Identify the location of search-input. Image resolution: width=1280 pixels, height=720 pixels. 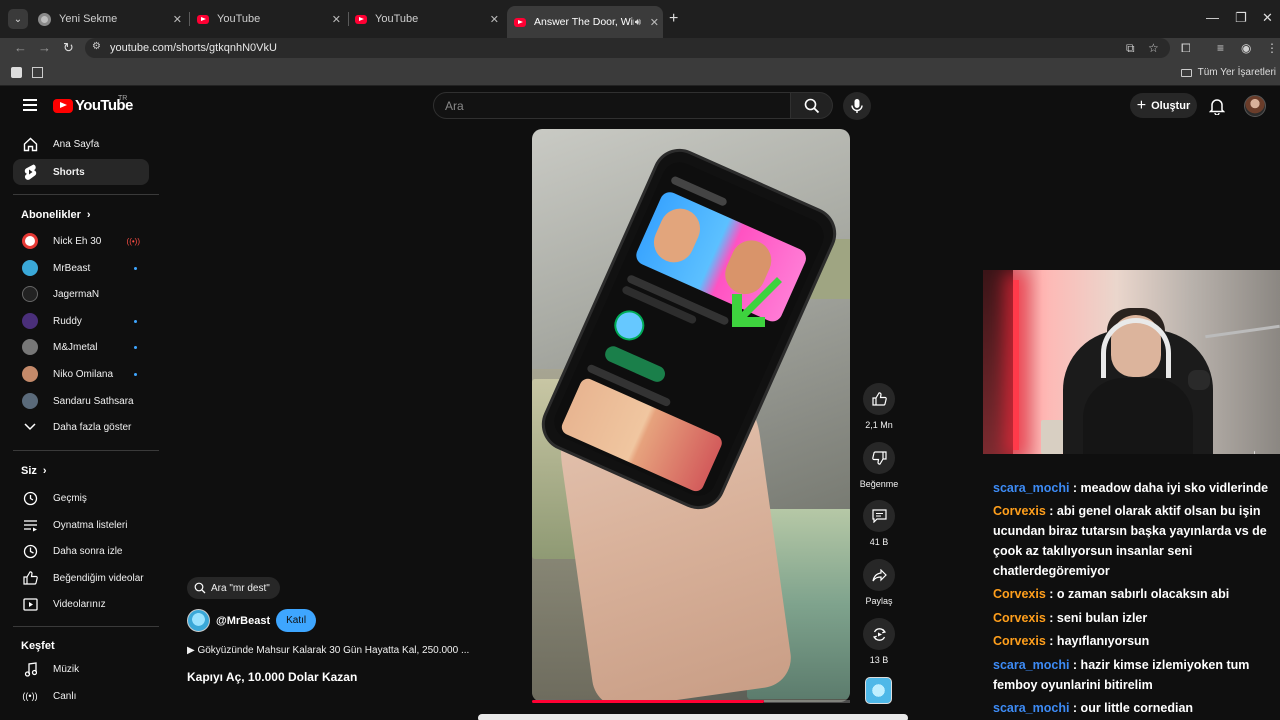
(612, 105).